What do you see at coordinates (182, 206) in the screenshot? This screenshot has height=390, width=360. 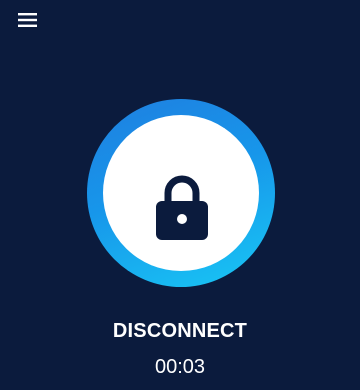 I see `lock-icon` at bounding box center [182, 206].